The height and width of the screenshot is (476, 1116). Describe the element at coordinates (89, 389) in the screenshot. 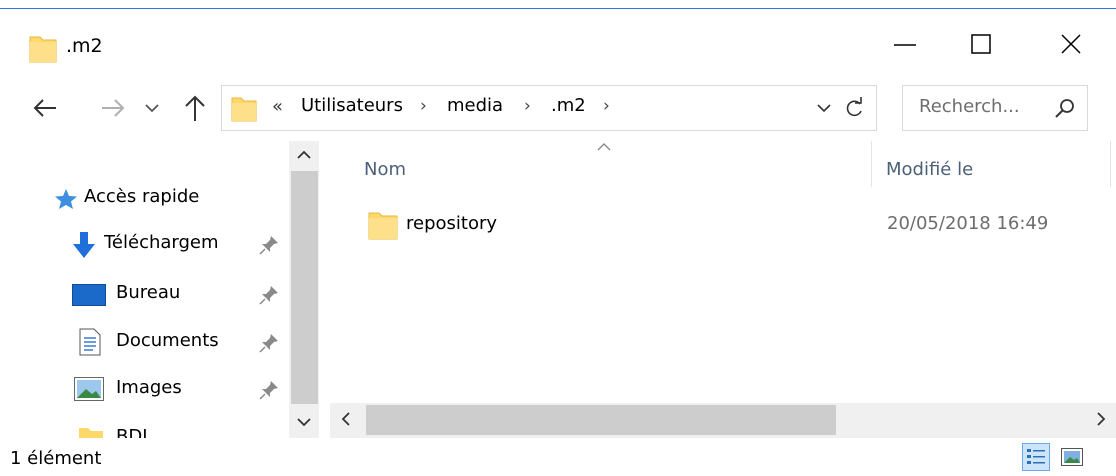

I see `picture-icon` at that location.